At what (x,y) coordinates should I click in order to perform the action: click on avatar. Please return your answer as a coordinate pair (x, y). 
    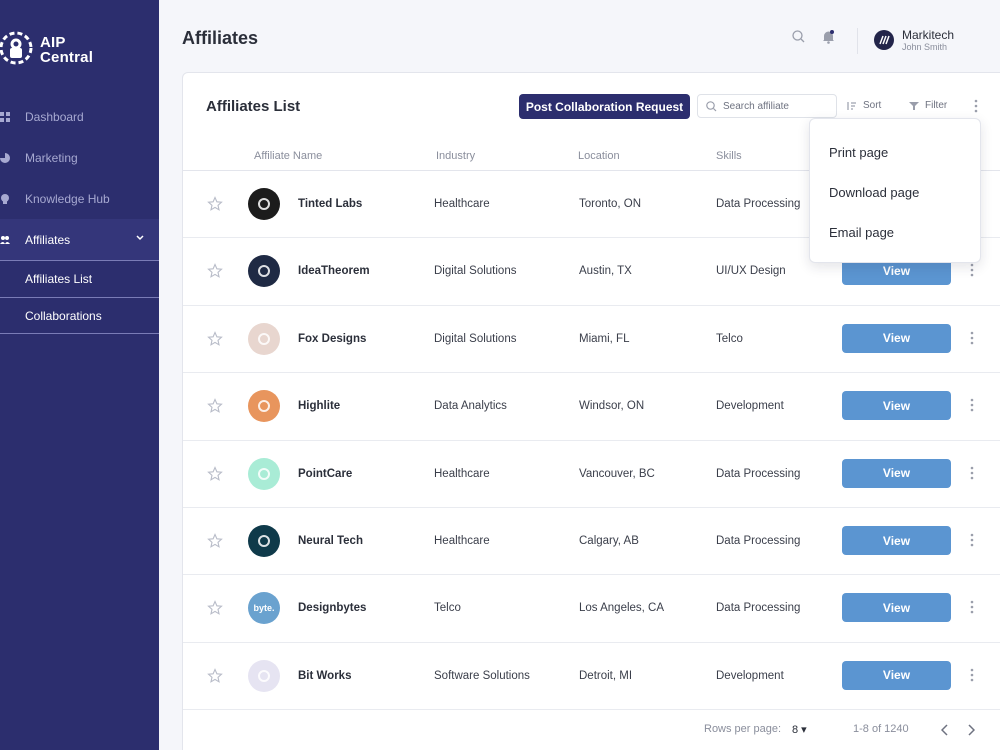
    Looking at the image, I should click on (884, 40).